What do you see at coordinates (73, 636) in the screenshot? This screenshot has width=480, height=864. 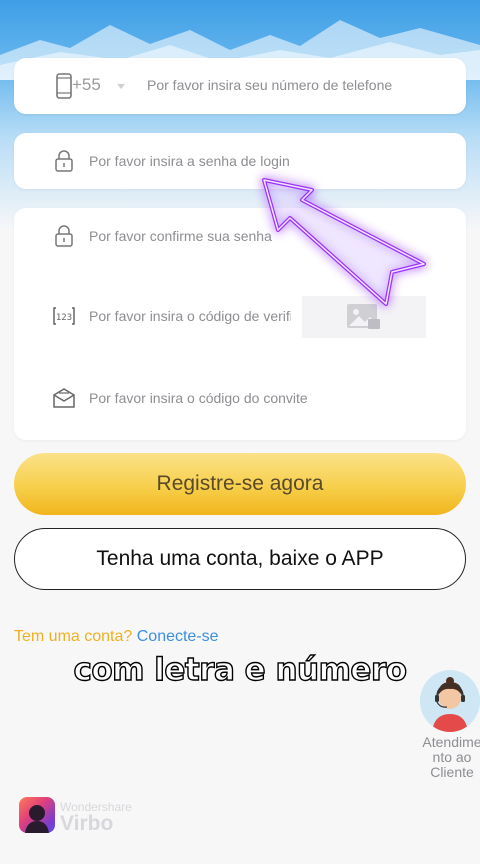 I see `login-question: Tem uma conta?` at bounding box center [73, 636].